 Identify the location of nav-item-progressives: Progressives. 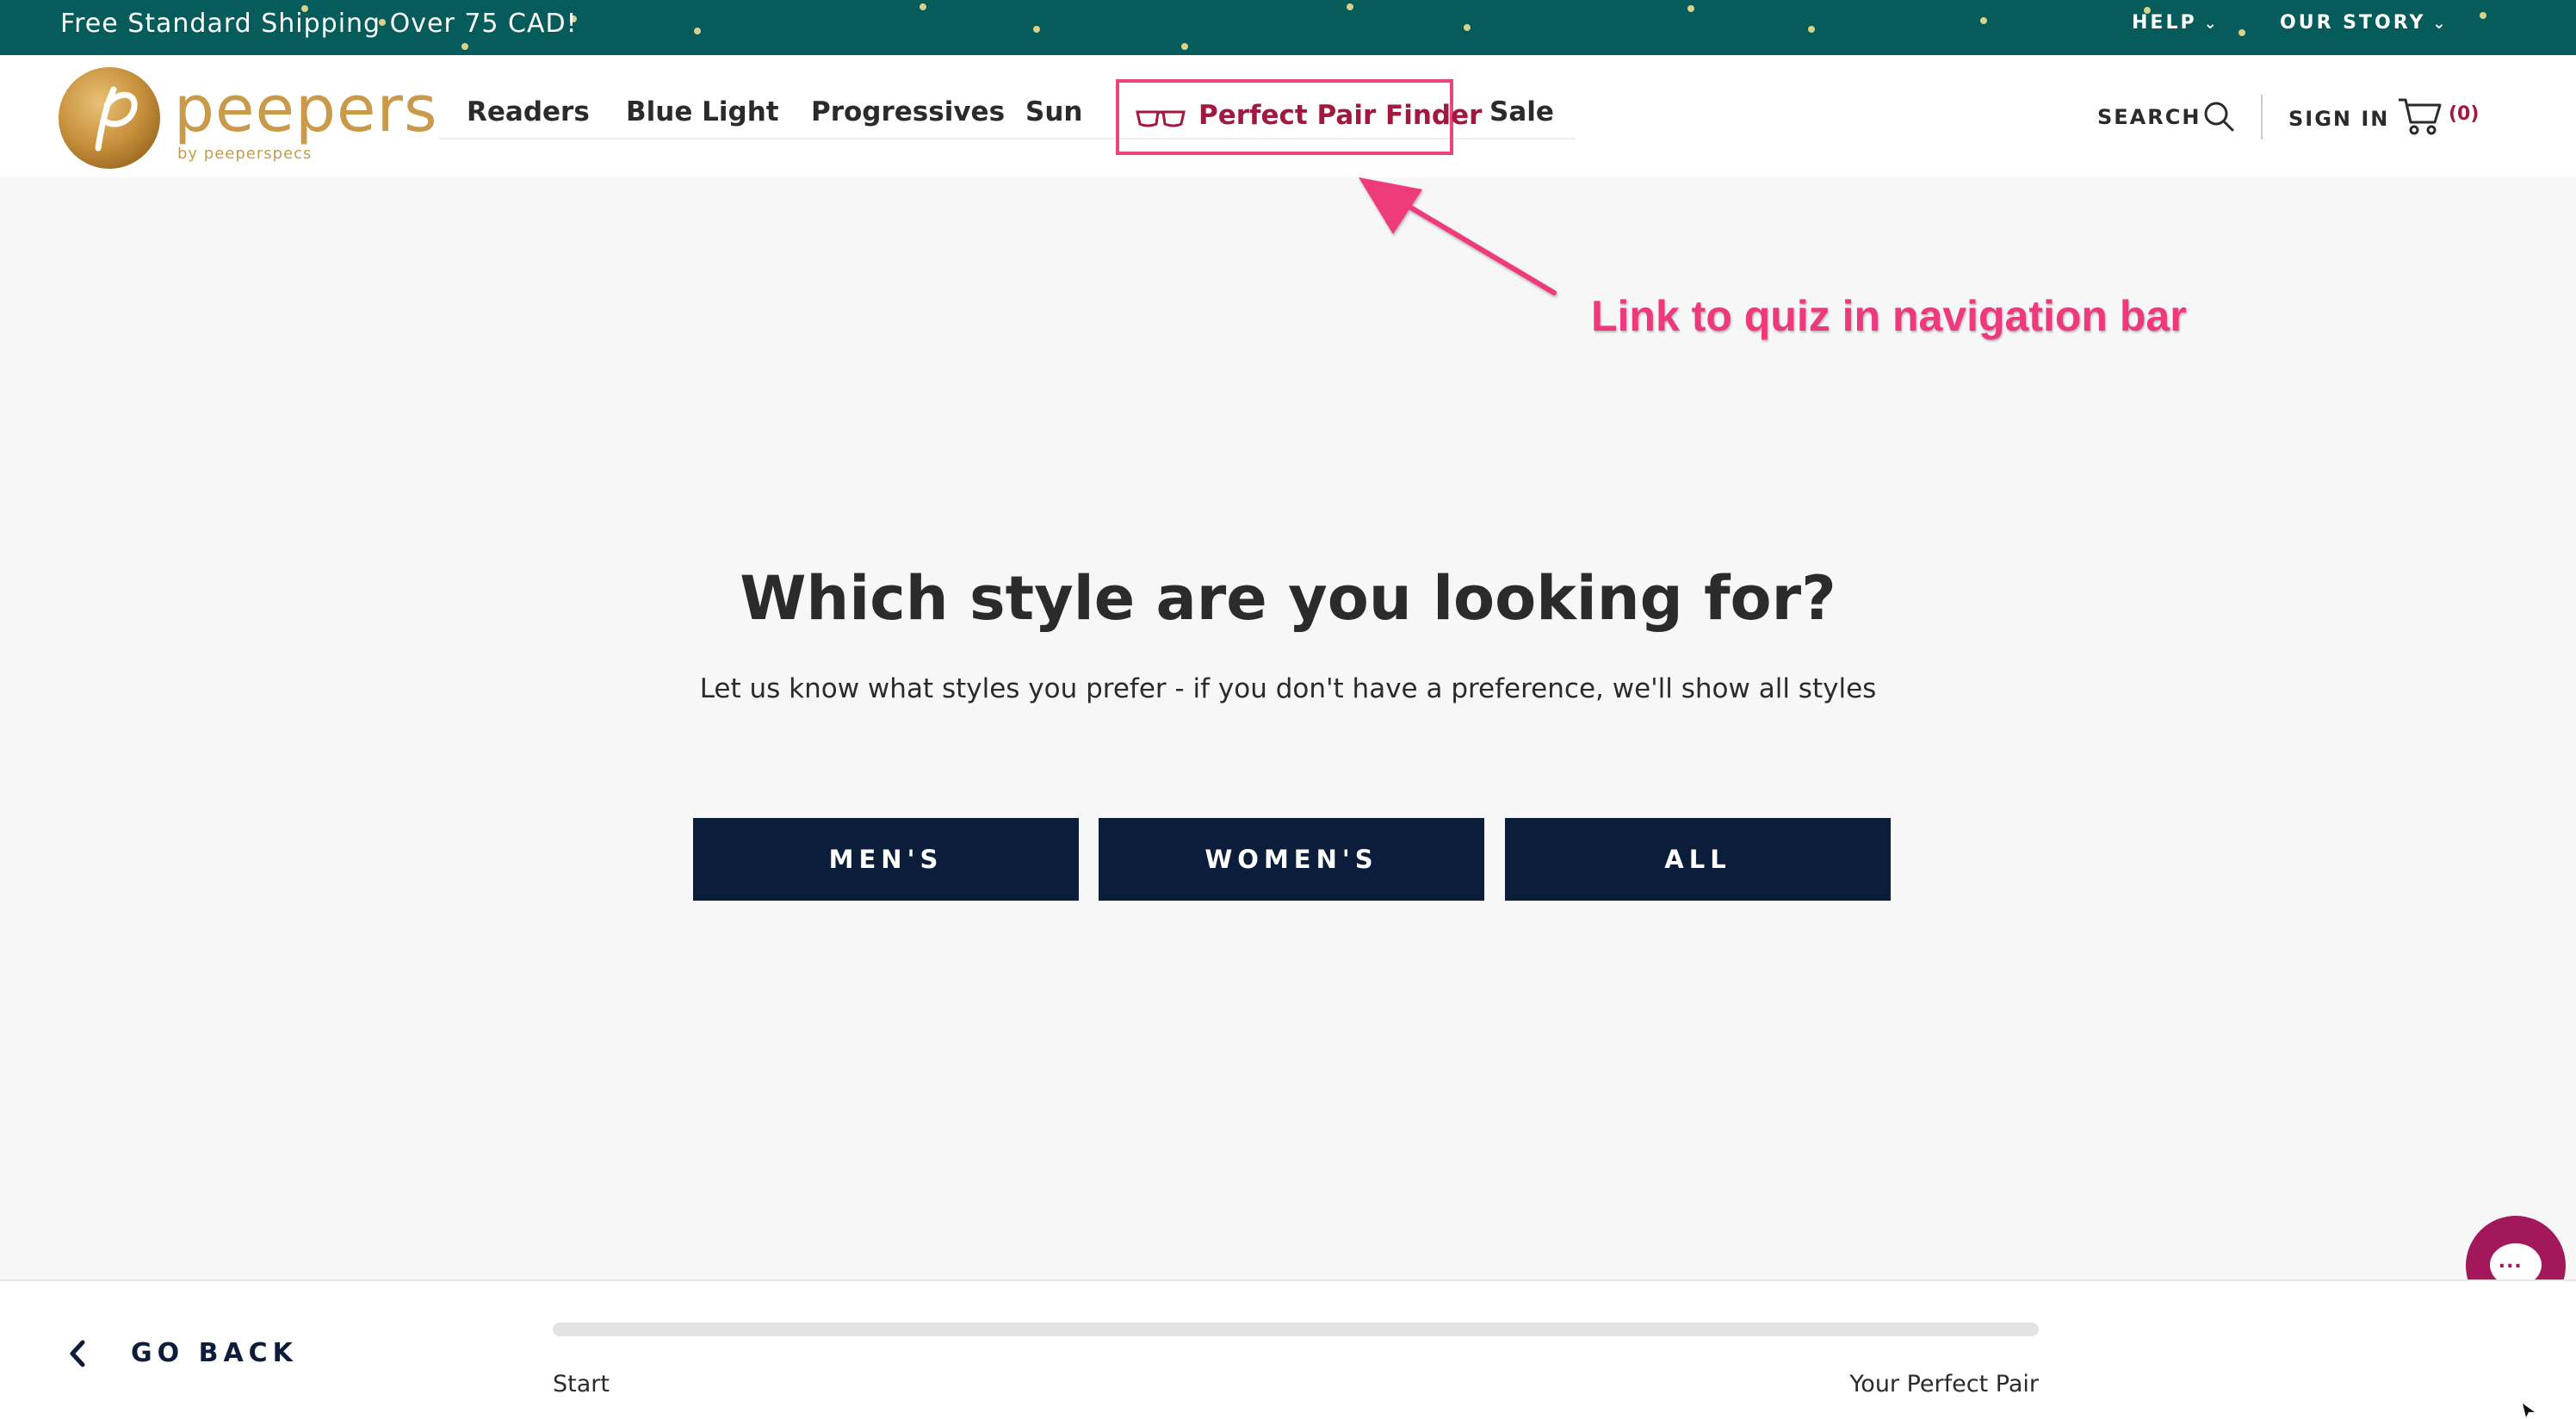
(908, 111).